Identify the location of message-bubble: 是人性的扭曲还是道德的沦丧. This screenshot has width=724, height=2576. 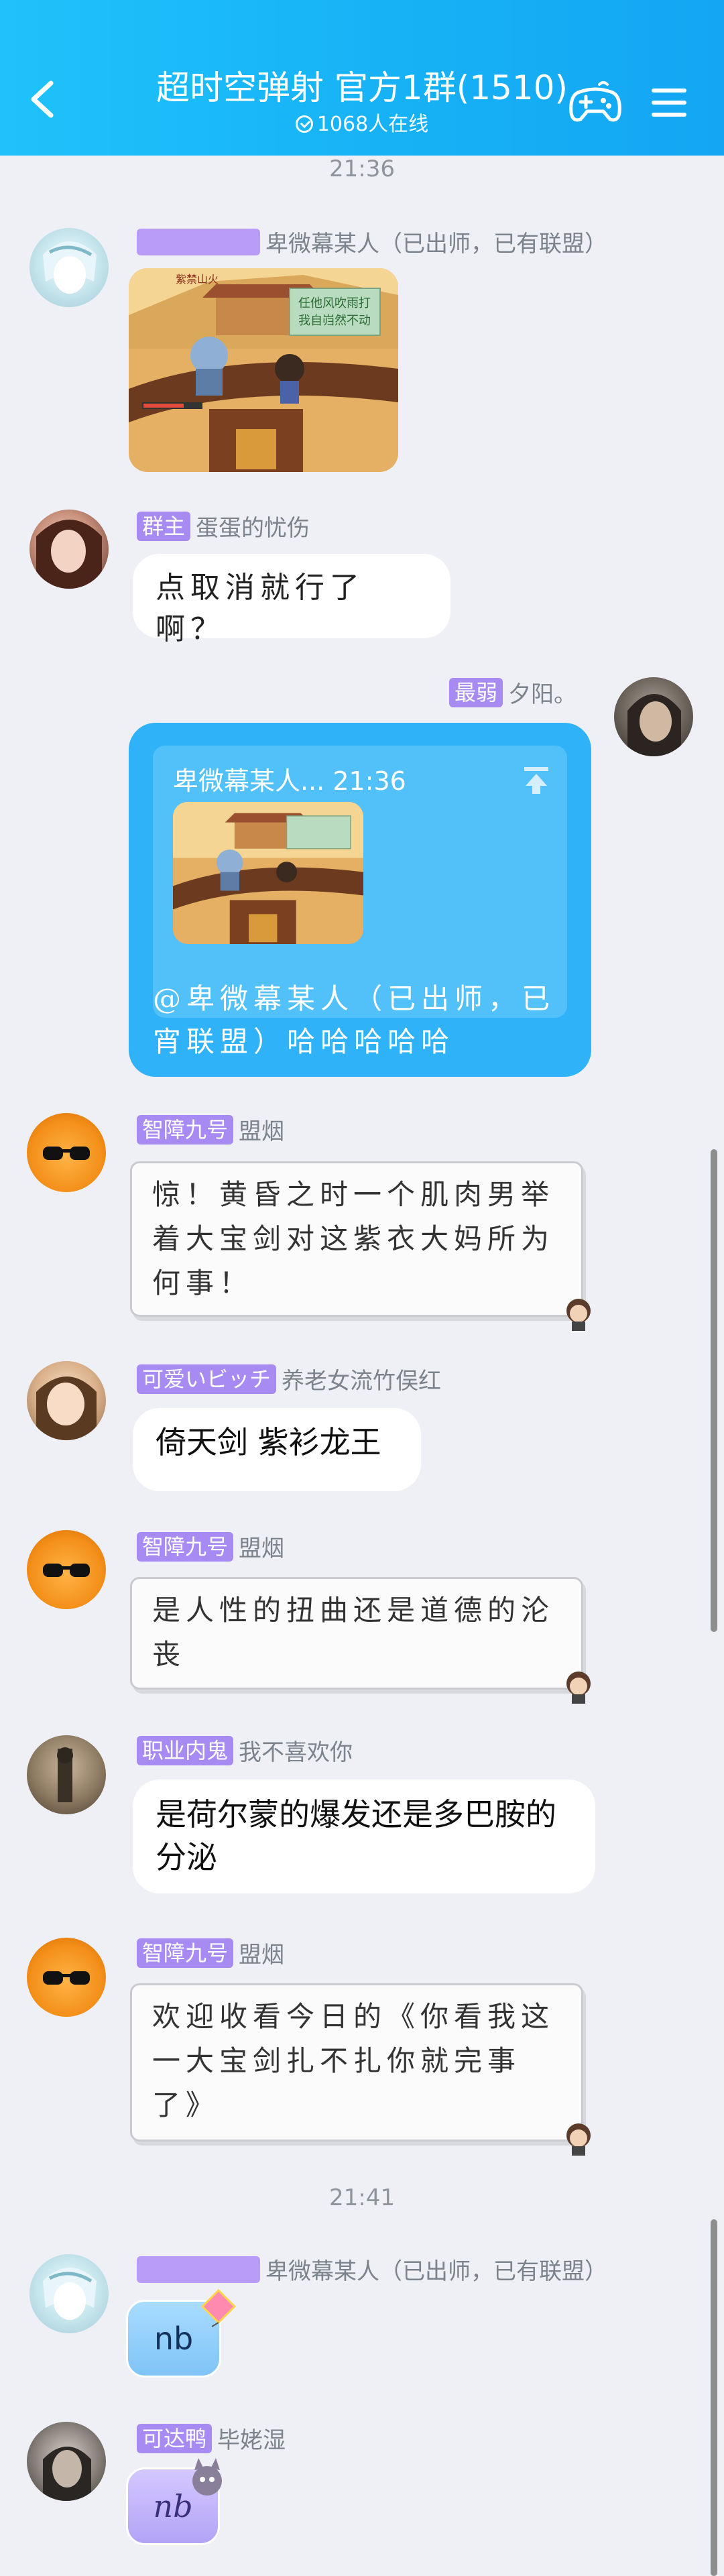
(360, 1640).